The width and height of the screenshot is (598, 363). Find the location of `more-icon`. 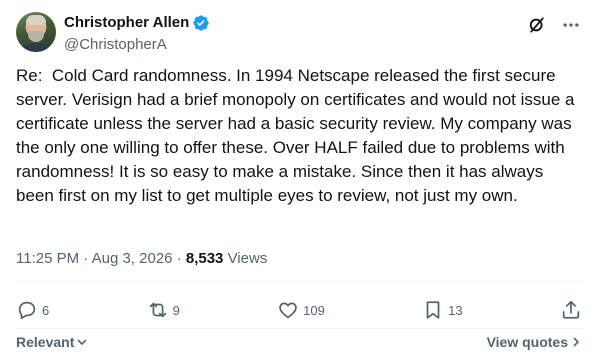

more-icon is located at coordinates (571, 25).